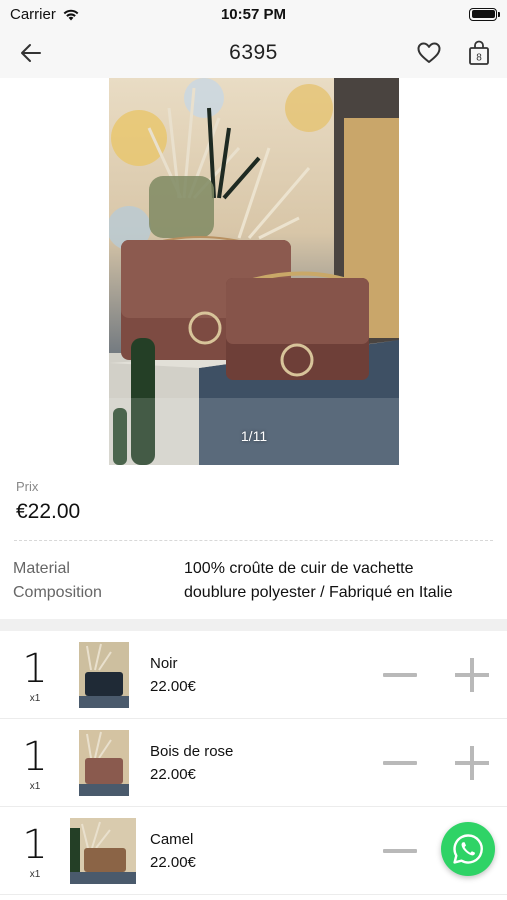 Image resolution: width=507 pixels, height=900 pixels. What do you see at coordinates (484, 14) in the screenshot?
I see `battery-icon` at bounding box center [484, 14].